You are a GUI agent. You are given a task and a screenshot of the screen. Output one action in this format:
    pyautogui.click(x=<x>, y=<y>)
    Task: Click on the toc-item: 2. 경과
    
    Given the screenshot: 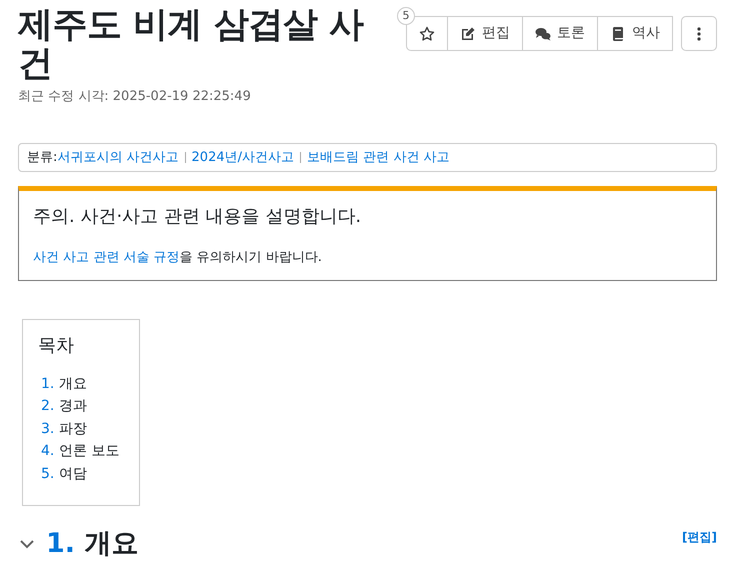 What is the action you would take?
    pyautogui.click(x=79, y=406)
    